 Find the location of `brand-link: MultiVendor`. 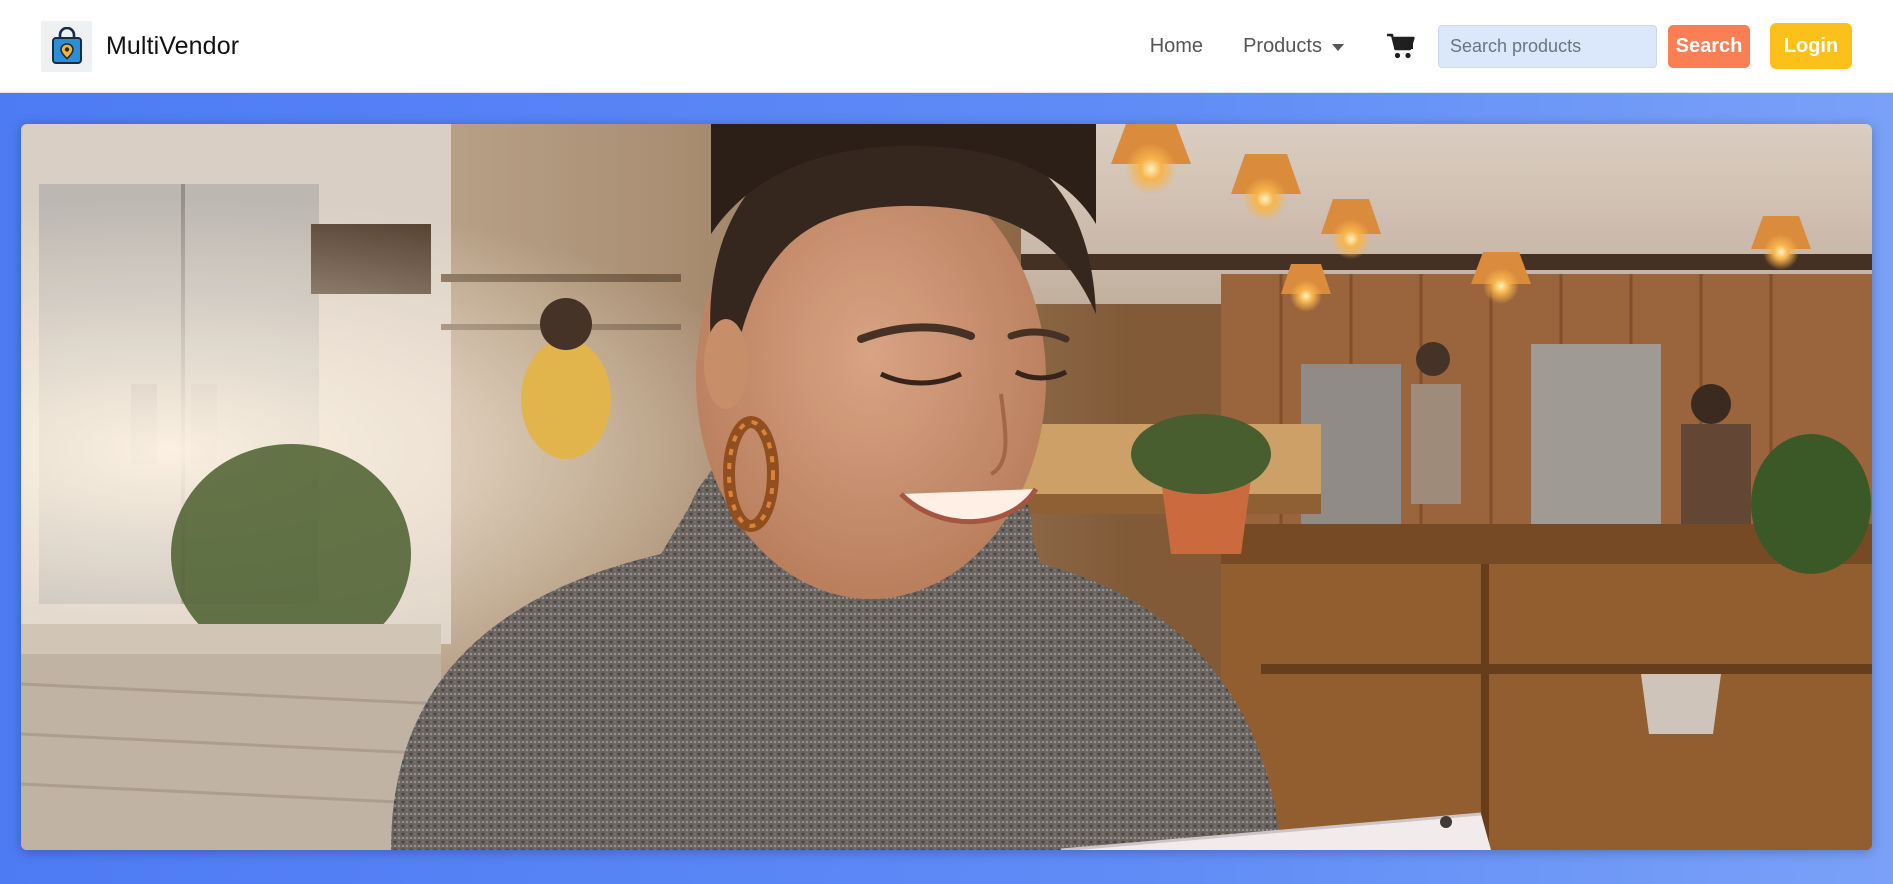

brand-link: MultiVendor is located at coordinates (140, 46).